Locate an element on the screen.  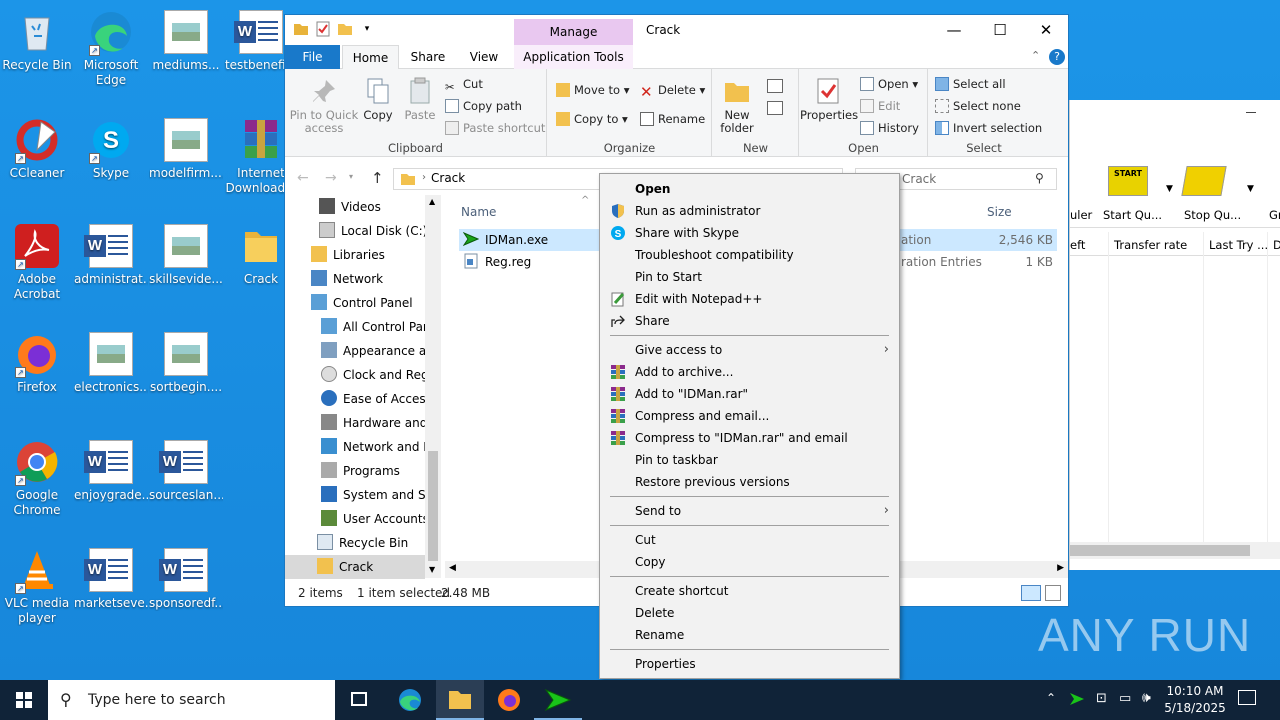
scroll-left-icon: ◀ is located at coordinates (452, 568).